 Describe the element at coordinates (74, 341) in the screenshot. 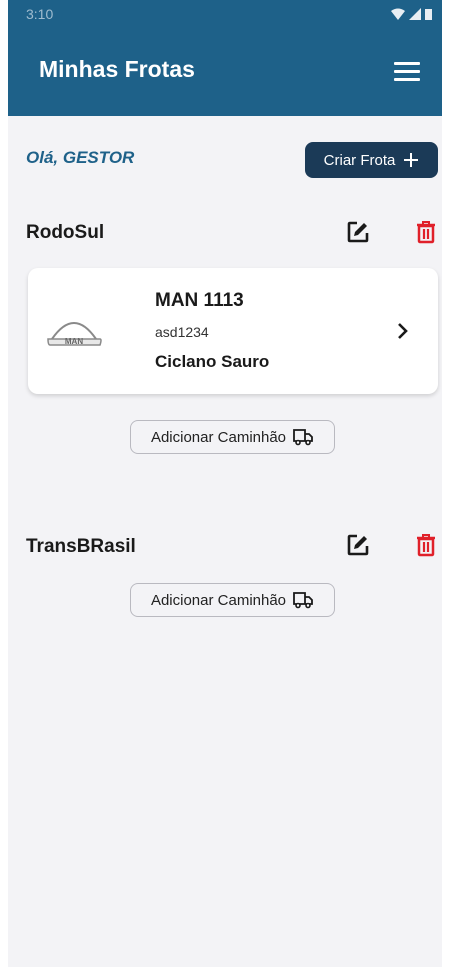

I see `svg-text: MAN` at that location.